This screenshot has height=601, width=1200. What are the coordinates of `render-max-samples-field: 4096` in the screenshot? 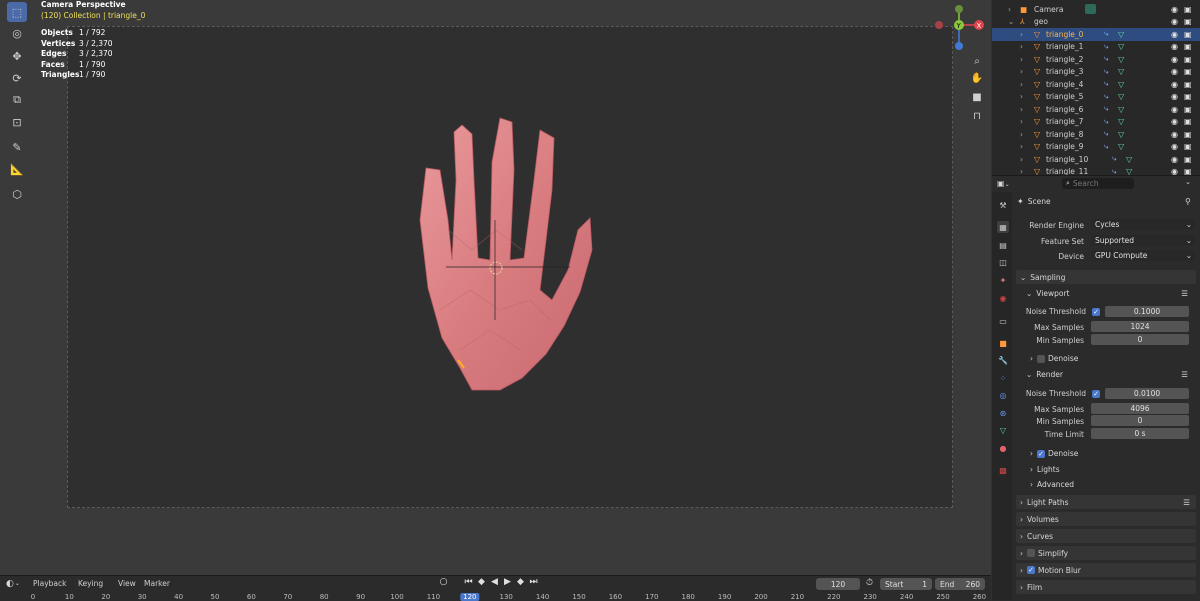 It's located at (1140, 408).